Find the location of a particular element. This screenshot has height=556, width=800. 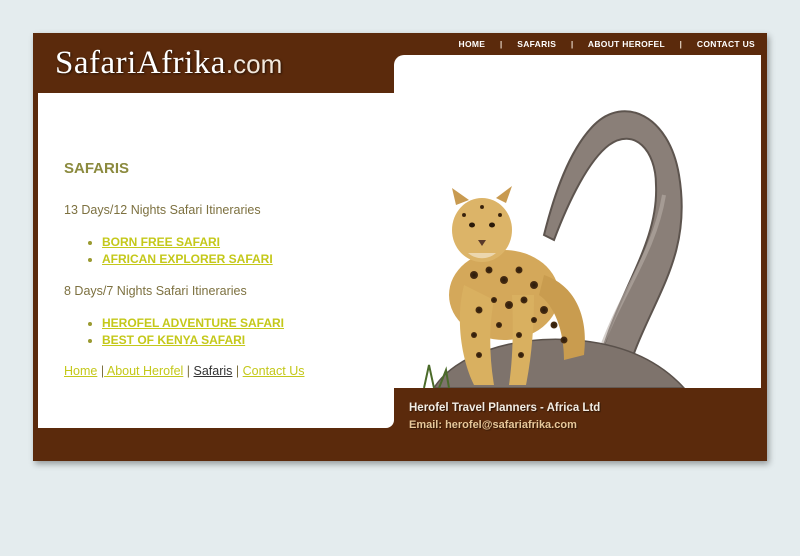

list-item: BORN FREE SAFARI is located at coordinates (187, 242).